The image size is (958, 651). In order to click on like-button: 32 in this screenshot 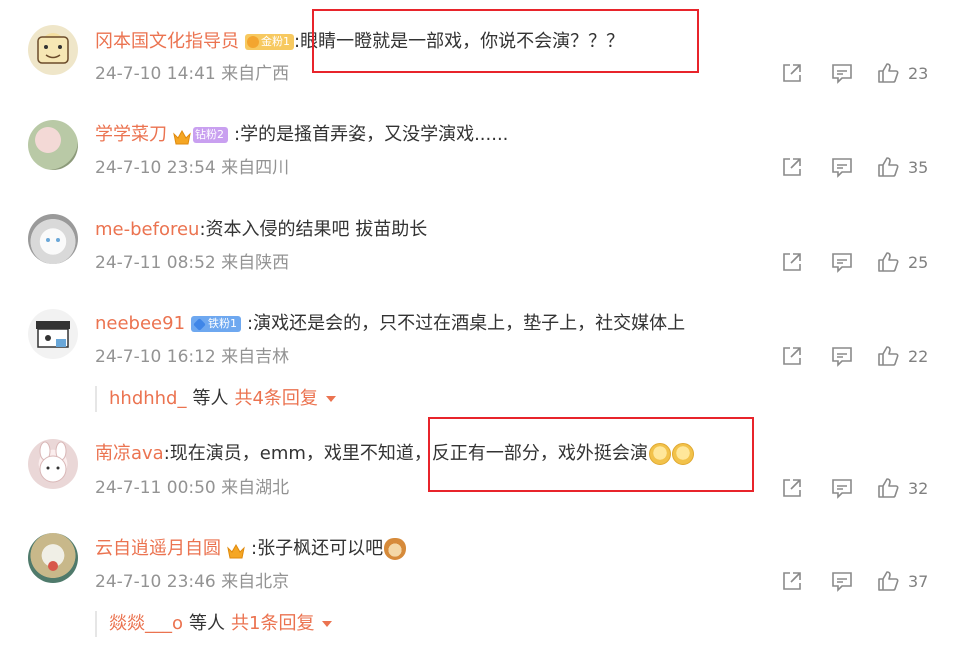, I will do `click(902, 488)`.